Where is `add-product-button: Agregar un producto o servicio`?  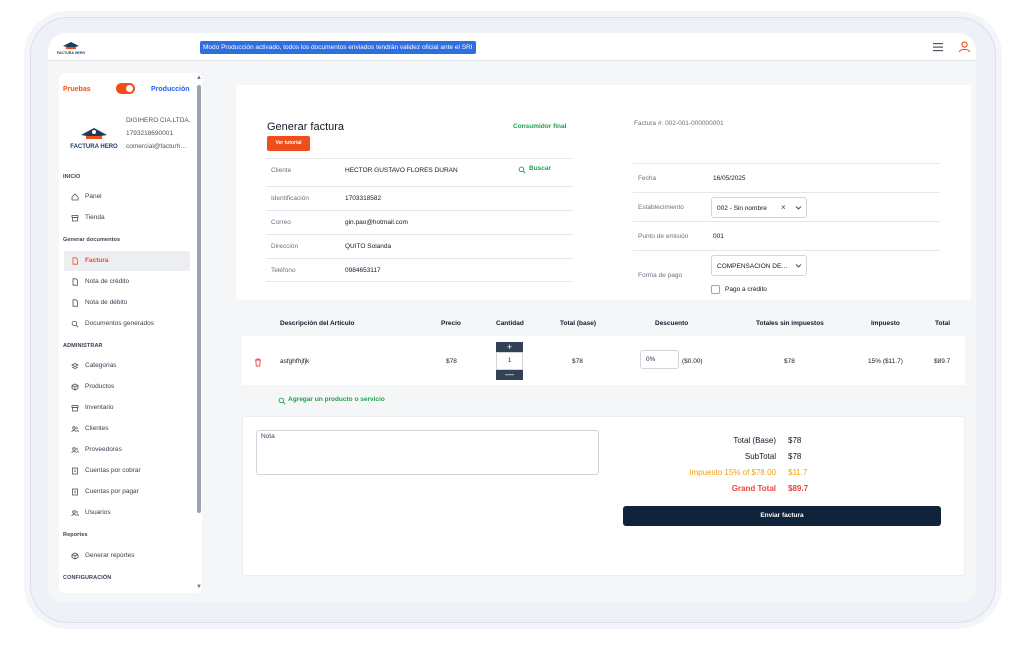
add-product-button: Agregar un producto o servicio is located at coordinates (331, 400).